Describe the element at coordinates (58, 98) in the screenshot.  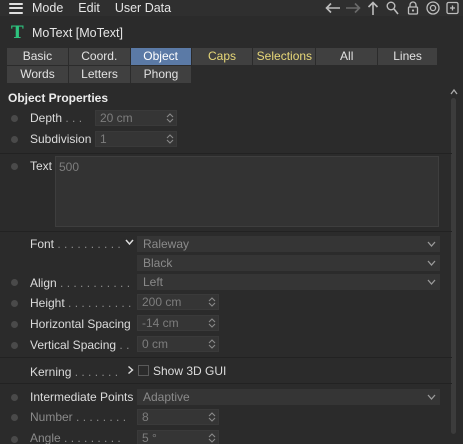
I see `section-title: Object Properties` at that location.